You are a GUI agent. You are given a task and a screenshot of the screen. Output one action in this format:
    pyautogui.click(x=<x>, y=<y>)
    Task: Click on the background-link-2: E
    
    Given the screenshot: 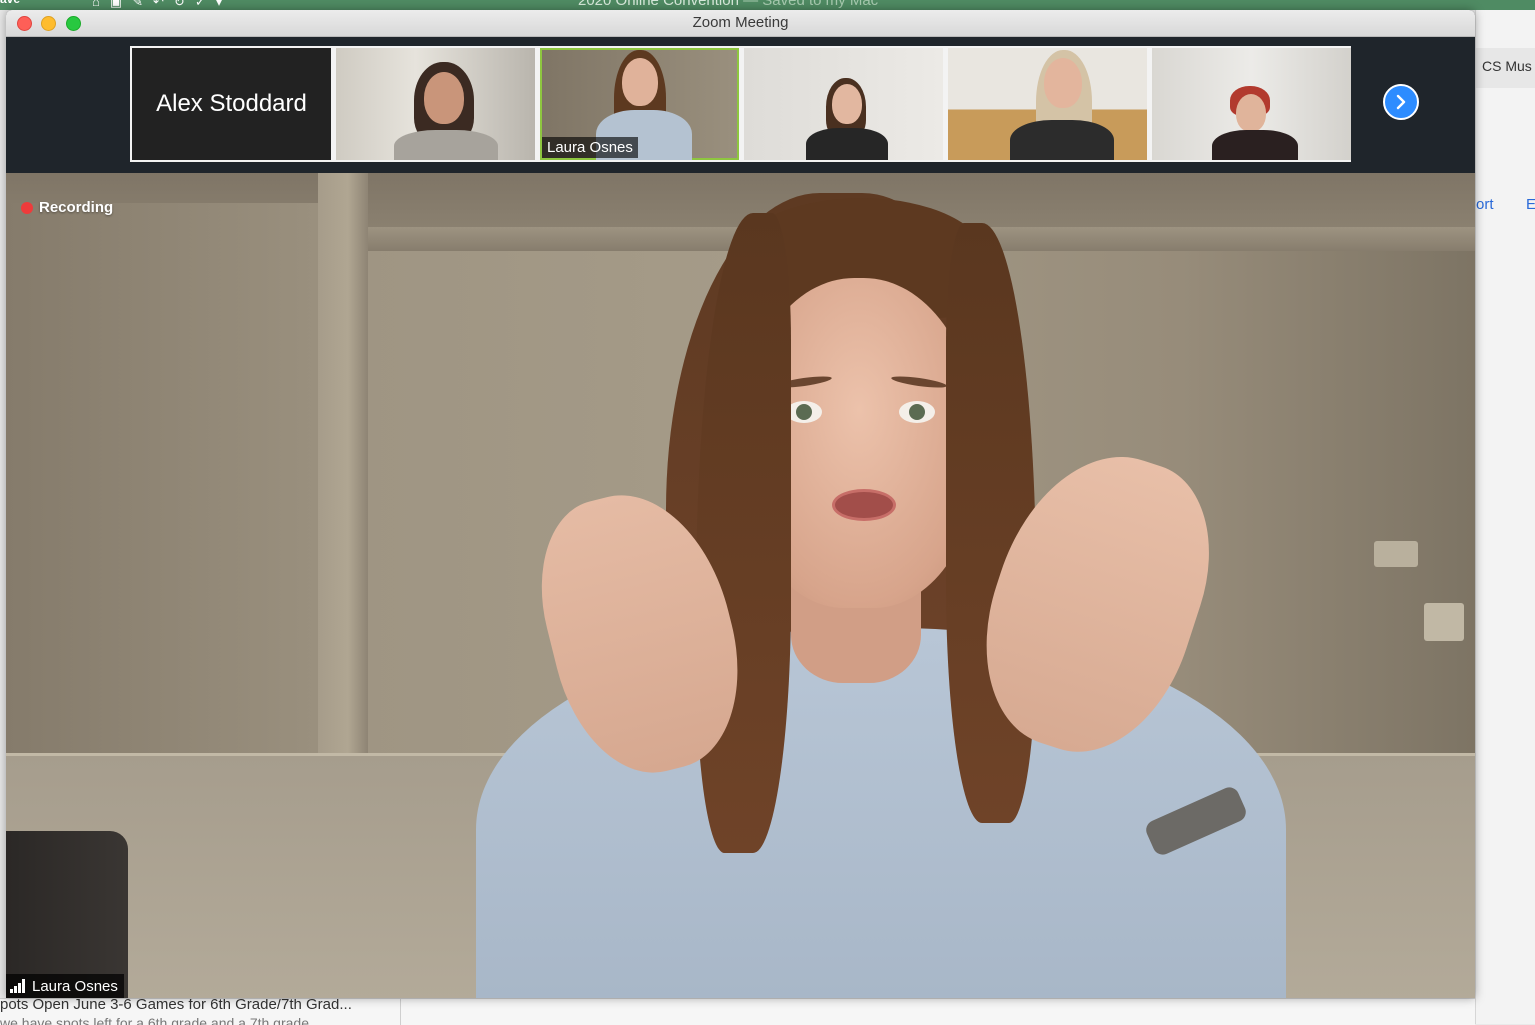 What is the action you would take?
    pyautogui.click(x=1530, y=204)
    